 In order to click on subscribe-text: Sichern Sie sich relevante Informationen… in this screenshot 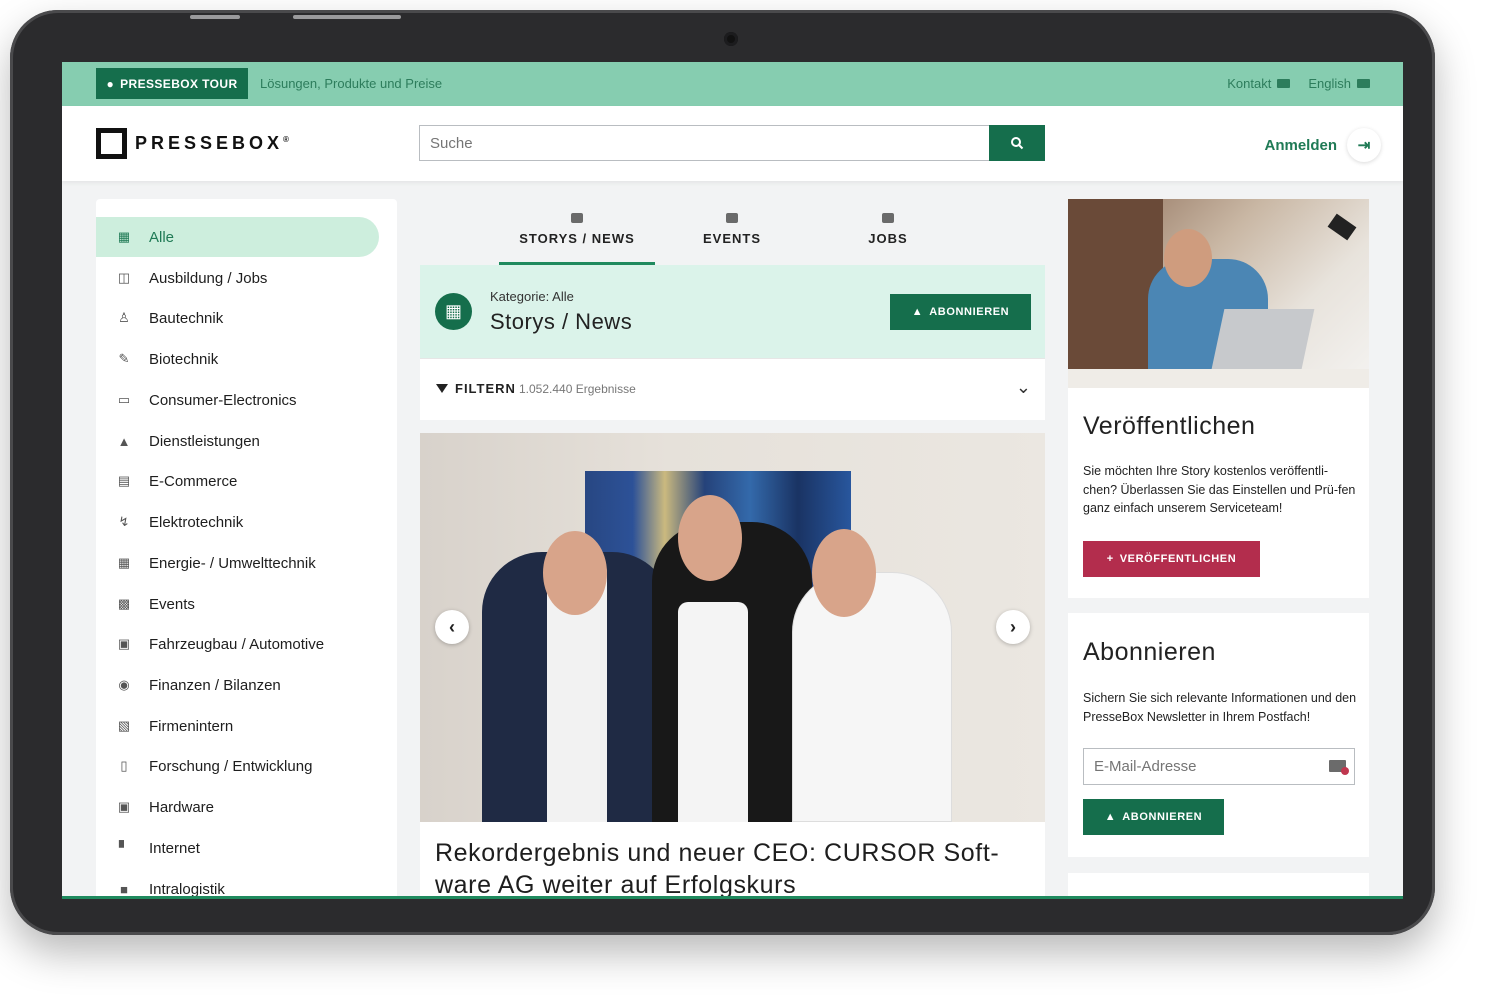, I will do `click(1220, 707)`.